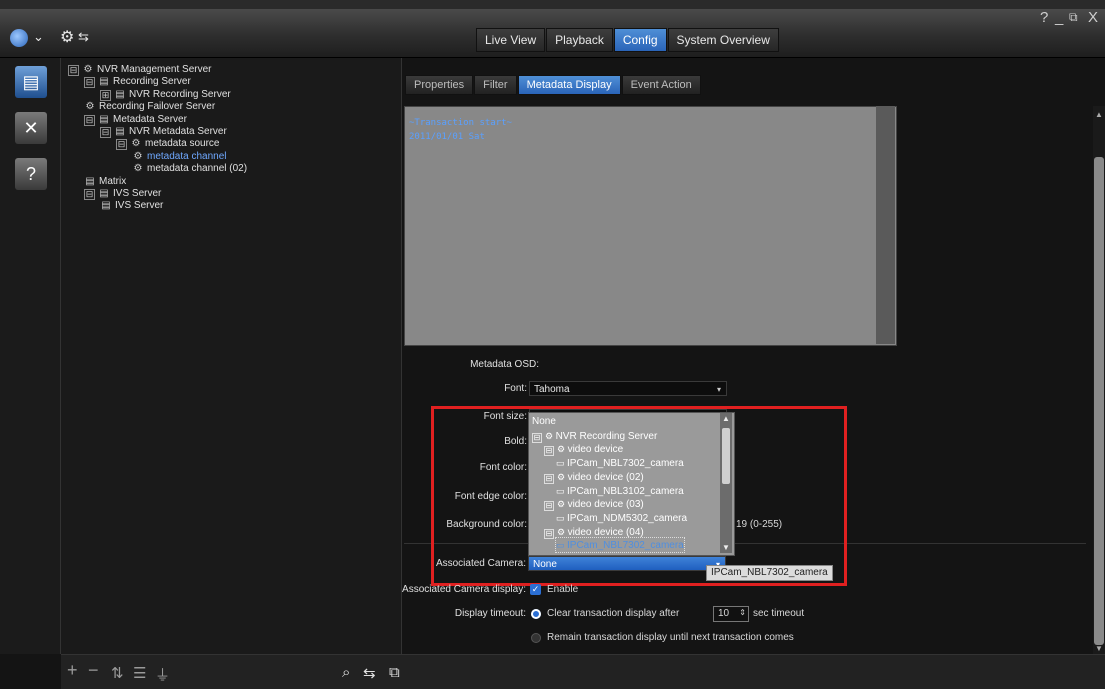 This screenshot has width=1105, height=689. What do you see at coordinates (504, 364) in the screenshot?
I see `metadata-osd-label: Metadata OSD:` at bounding box center [504, 364].